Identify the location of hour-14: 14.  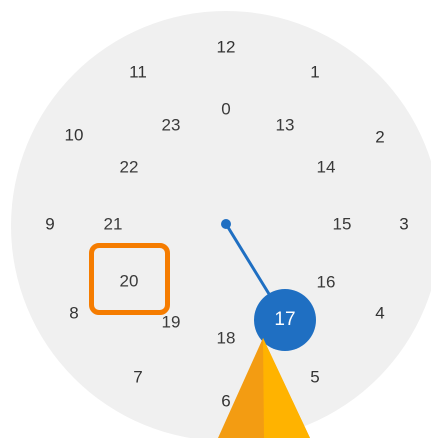
(326, 167).